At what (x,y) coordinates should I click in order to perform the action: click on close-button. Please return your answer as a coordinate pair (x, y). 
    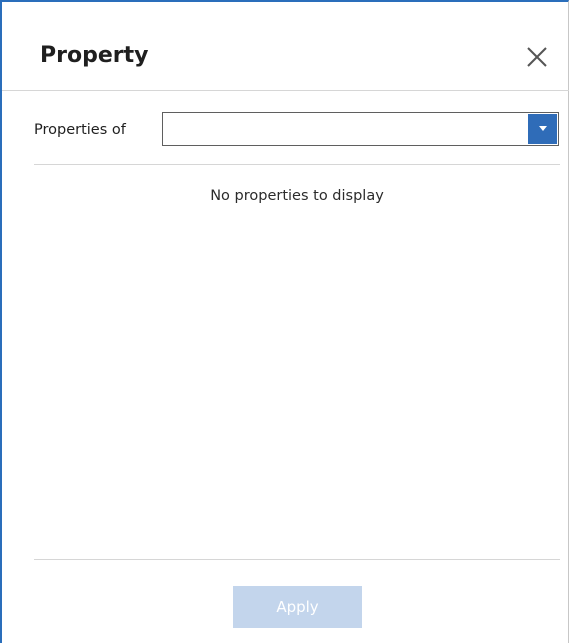
    Looking at the image, I should click on (537, 57).